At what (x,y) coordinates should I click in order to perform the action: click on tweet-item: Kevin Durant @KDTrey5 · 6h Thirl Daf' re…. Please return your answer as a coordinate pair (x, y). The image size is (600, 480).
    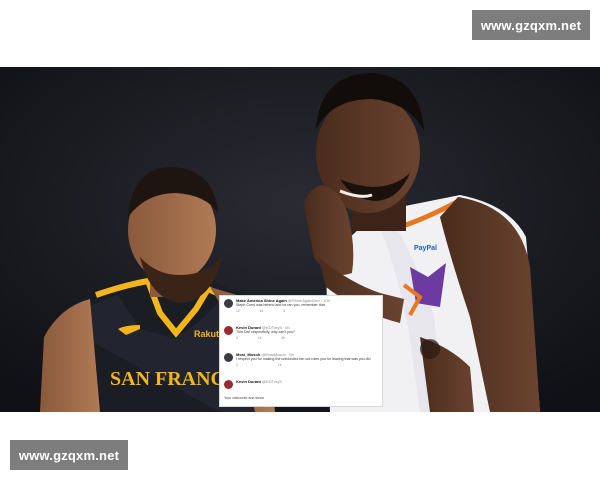
    Looking at the image, I should click on (301, 336).